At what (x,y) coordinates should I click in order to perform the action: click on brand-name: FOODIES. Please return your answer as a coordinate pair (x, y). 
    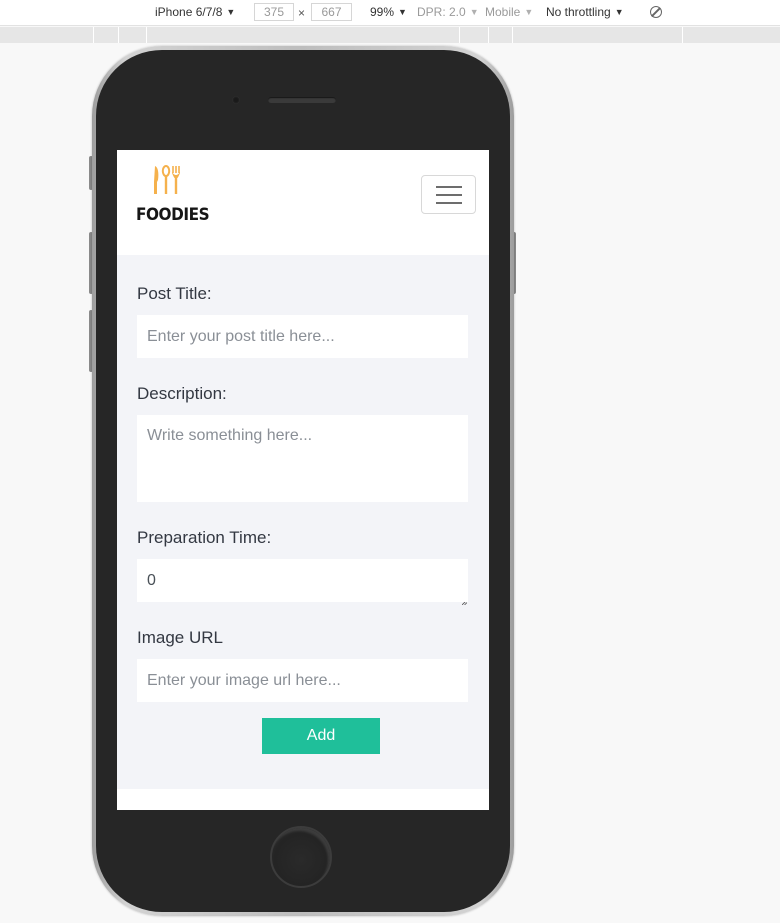
    Looking at the image, I should click on (173, 215).